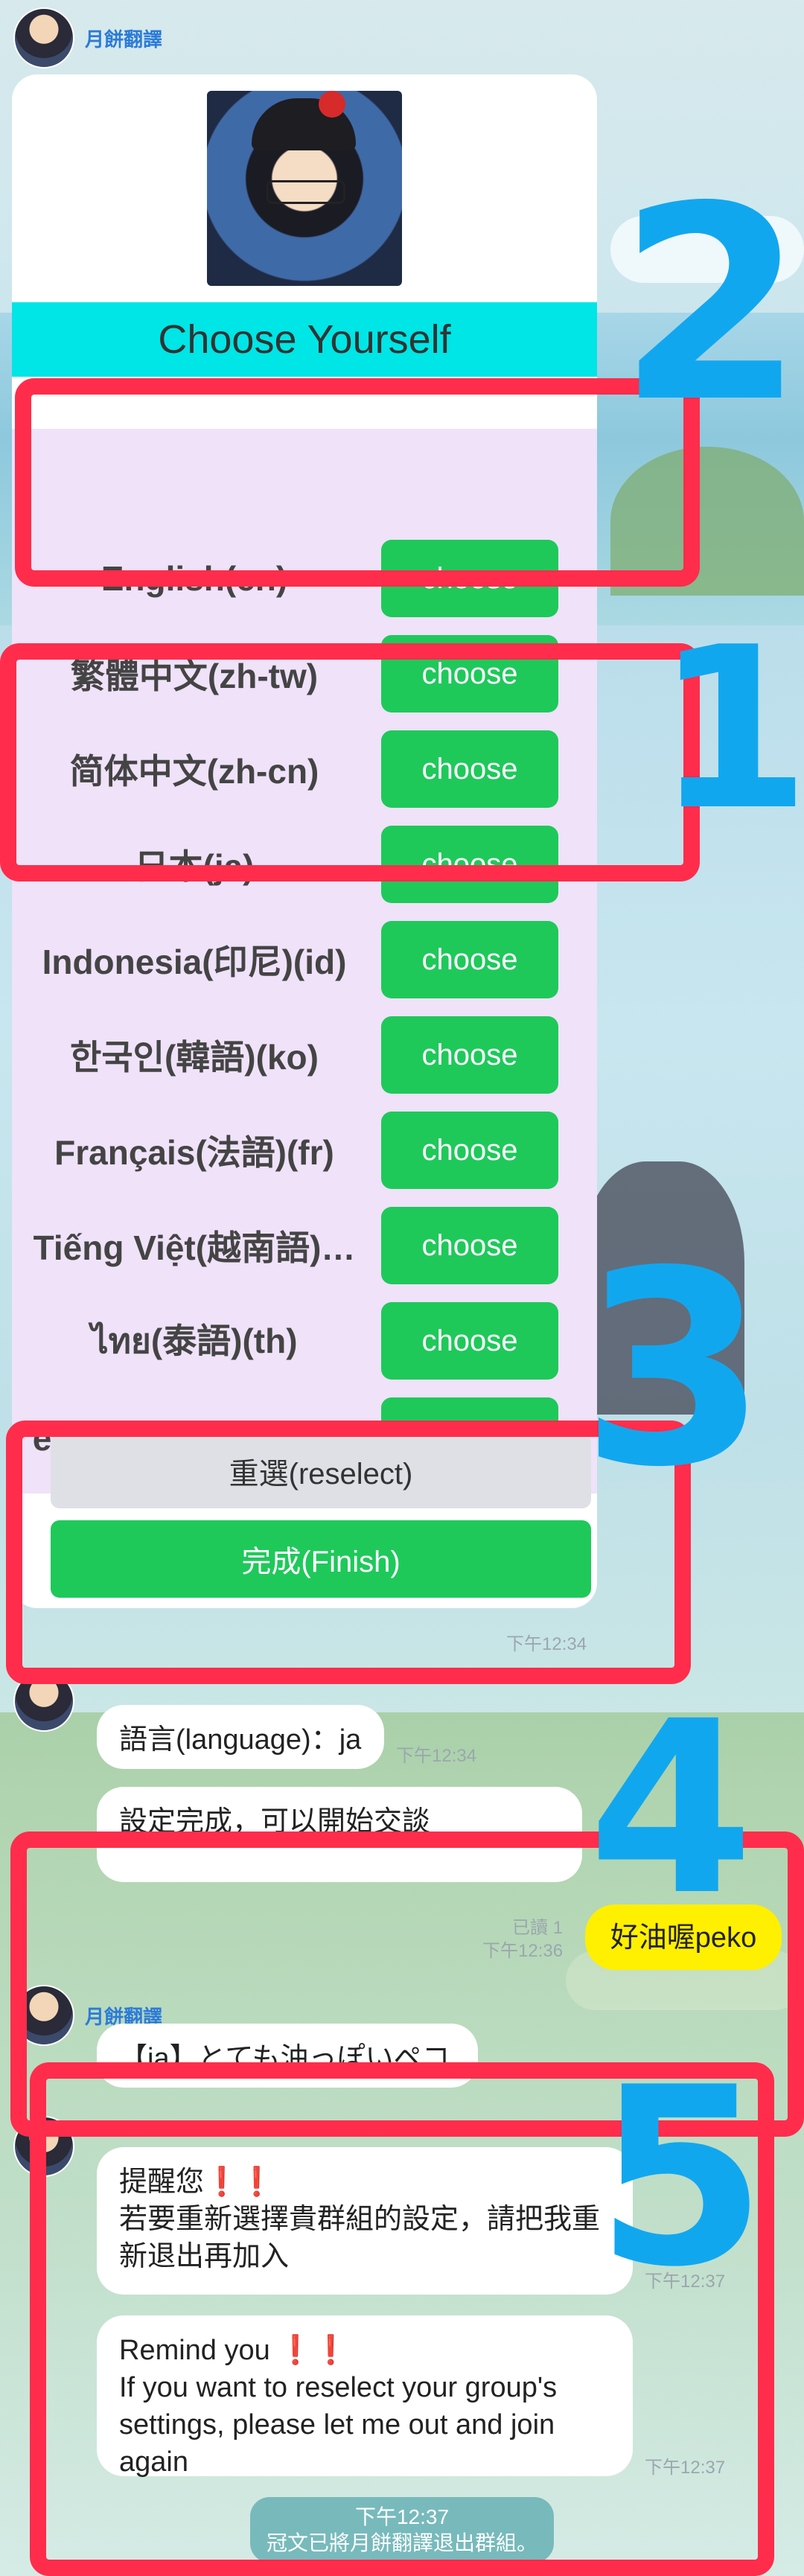 This screenshot has height=2576, width=804. What do you see at coordinates (194, 1340) in the screenshot?
I see `language-name: ไทย(泰語)(th)` at bounding box center [194, 1340].